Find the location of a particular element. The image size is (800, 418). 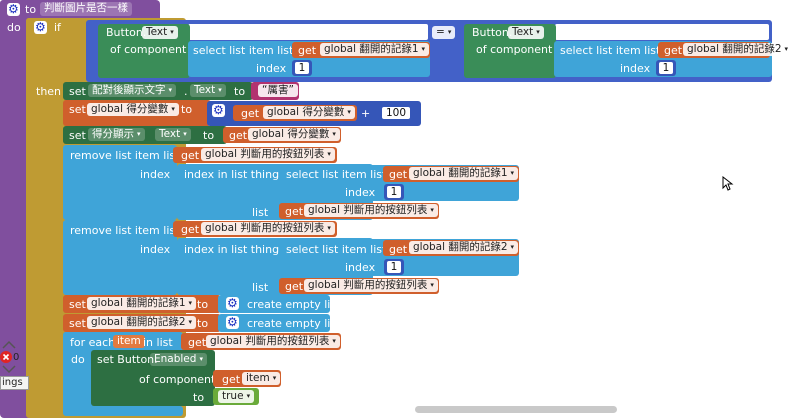

variable-dropdown: item ▾ is located at coordinates (261, 378).